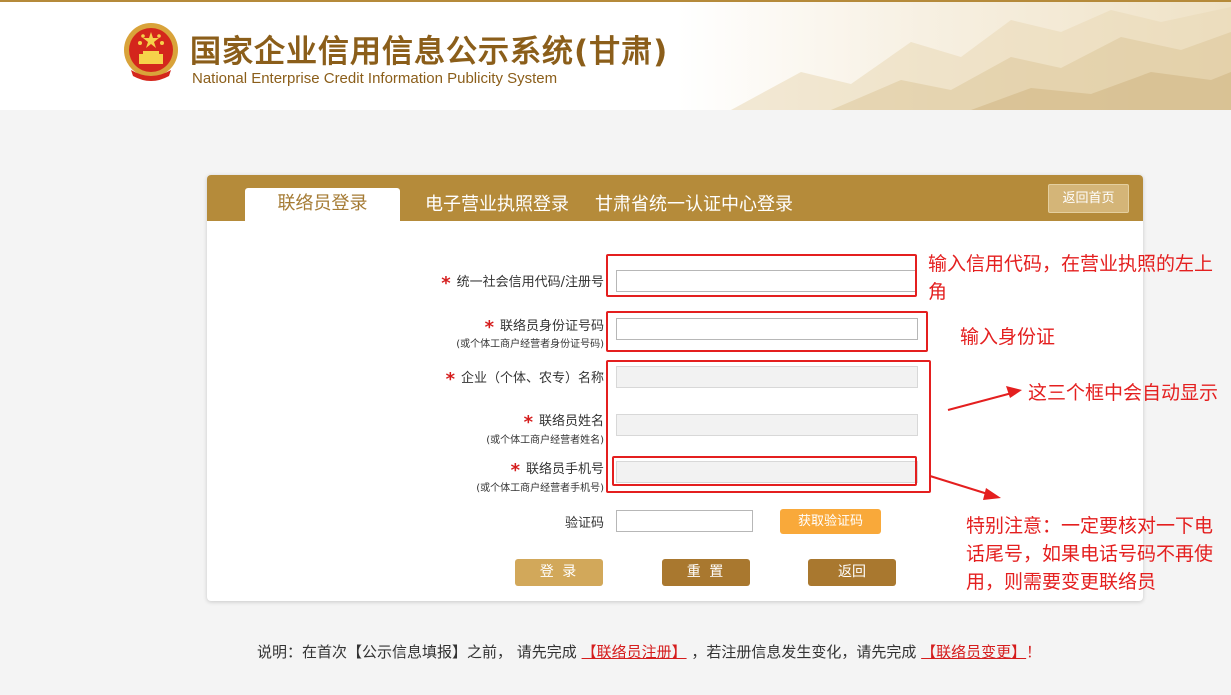 Image resolution: width=1231 pixels, height=695 pixels. Describe the element at coordinates (1071, 278) in the screenshot. I see `annotation-credit-code: 输入信用代码，在营业执照的左上角` at that location.